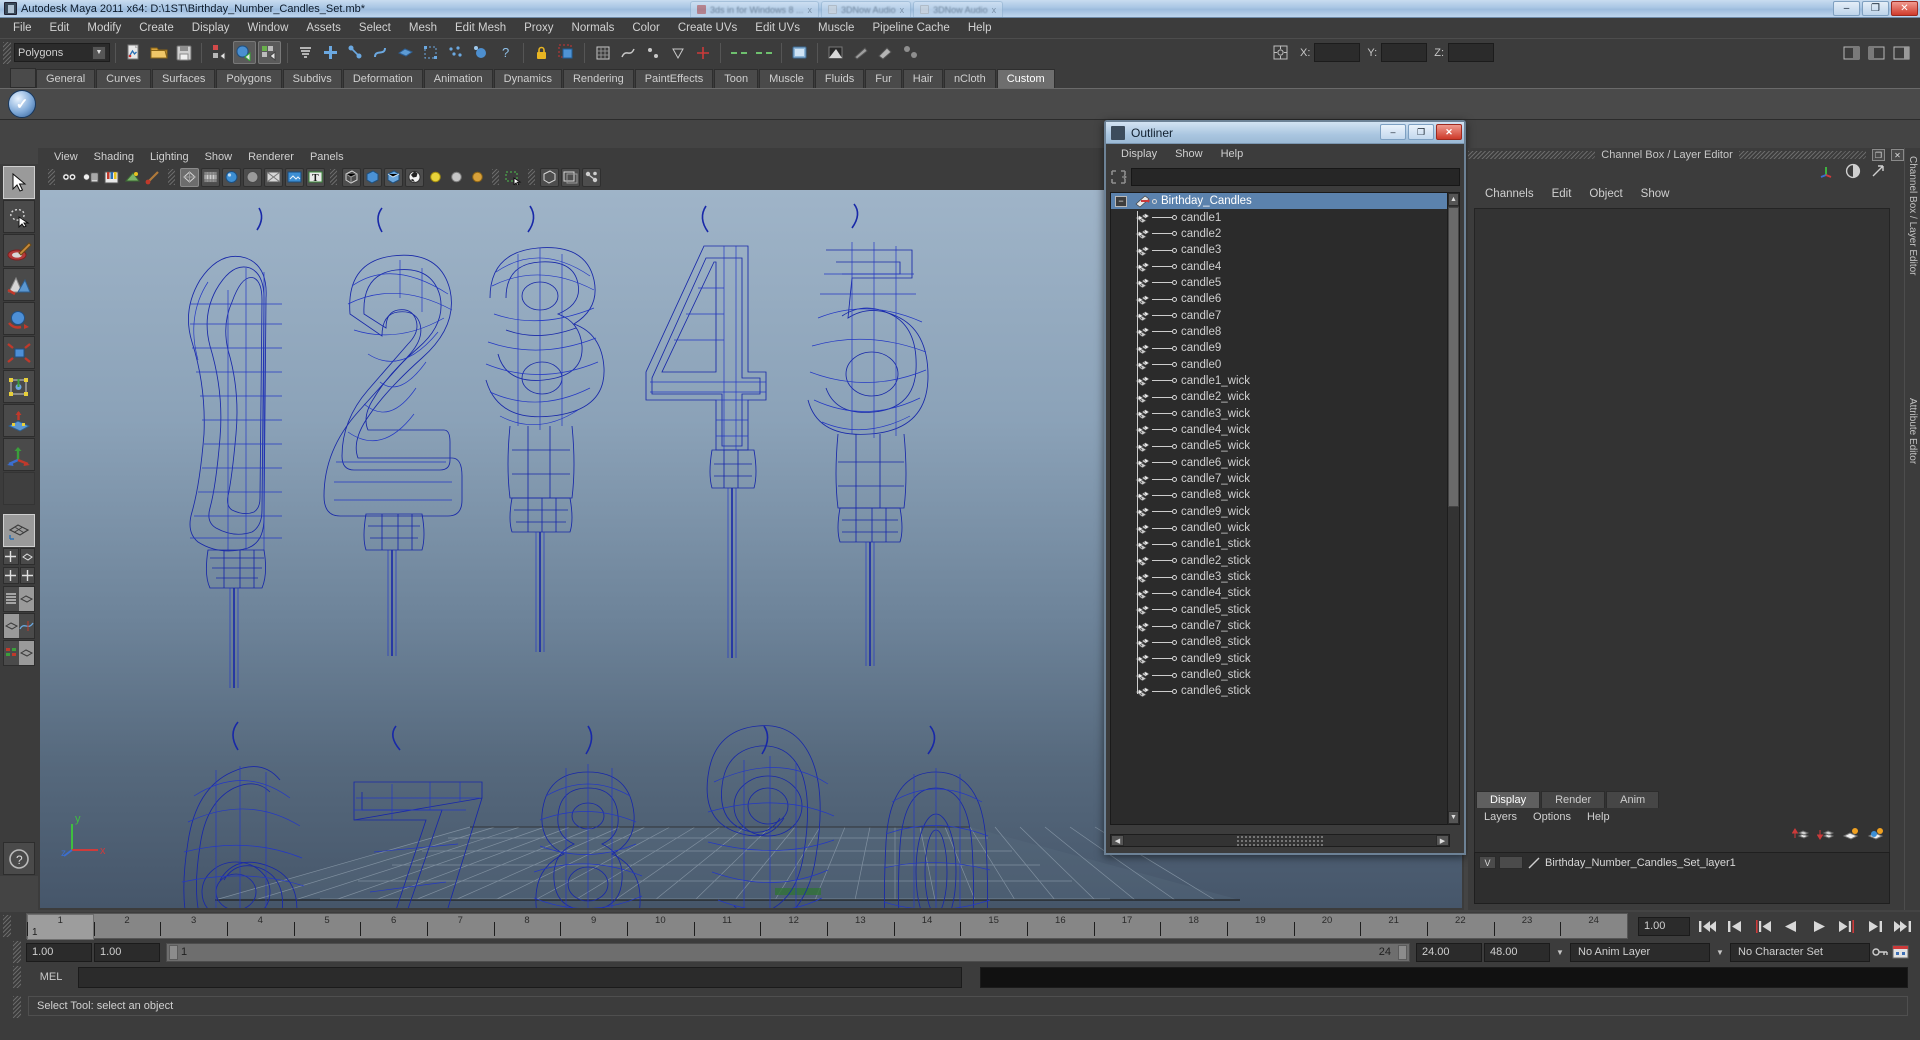  What do you see at coordinates (19, 352) in the screenshot?
I see `scale-tool` at bounding box center [19, 352].